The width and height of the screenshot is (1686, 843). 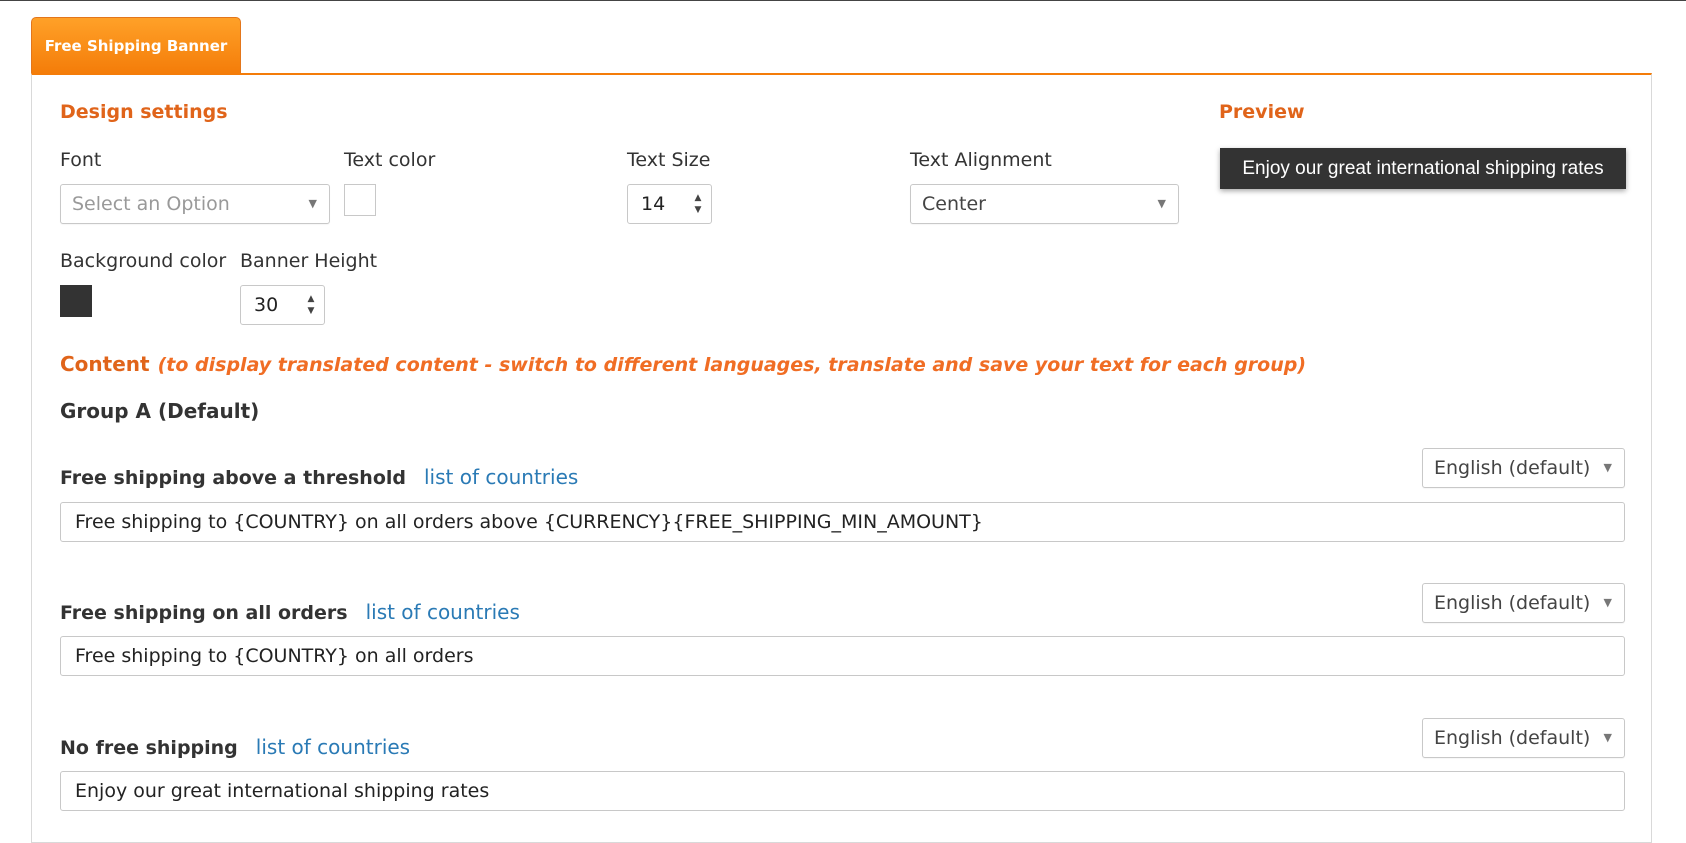 I want to click on font-select: Select an Option ▼, so click(x=195, y=204).